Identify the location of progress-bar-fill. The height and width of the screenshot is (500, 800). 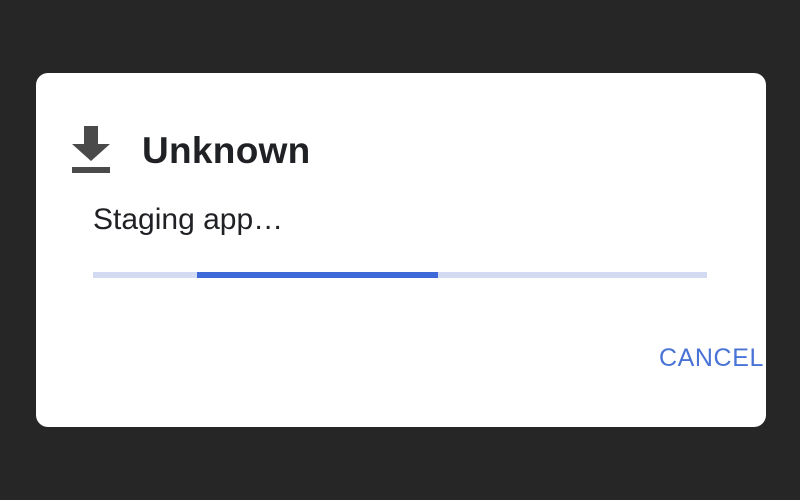
(317, 275).